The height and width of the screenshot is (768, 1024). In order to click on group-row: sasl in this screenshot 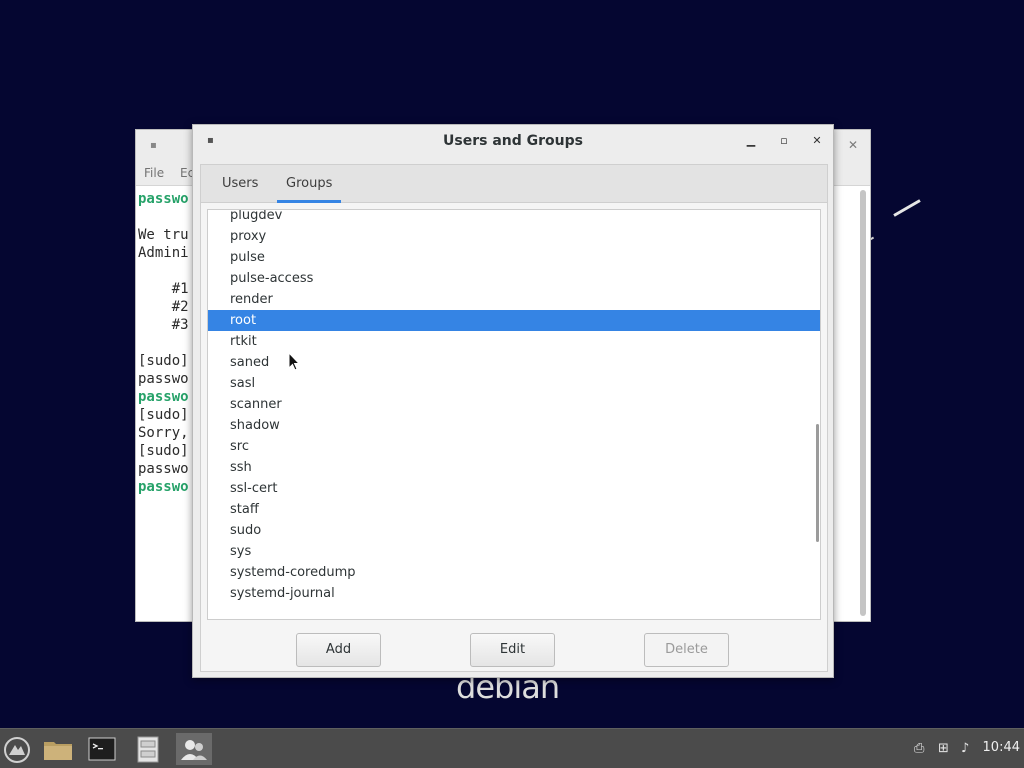, I will do `click(514, 383)`.